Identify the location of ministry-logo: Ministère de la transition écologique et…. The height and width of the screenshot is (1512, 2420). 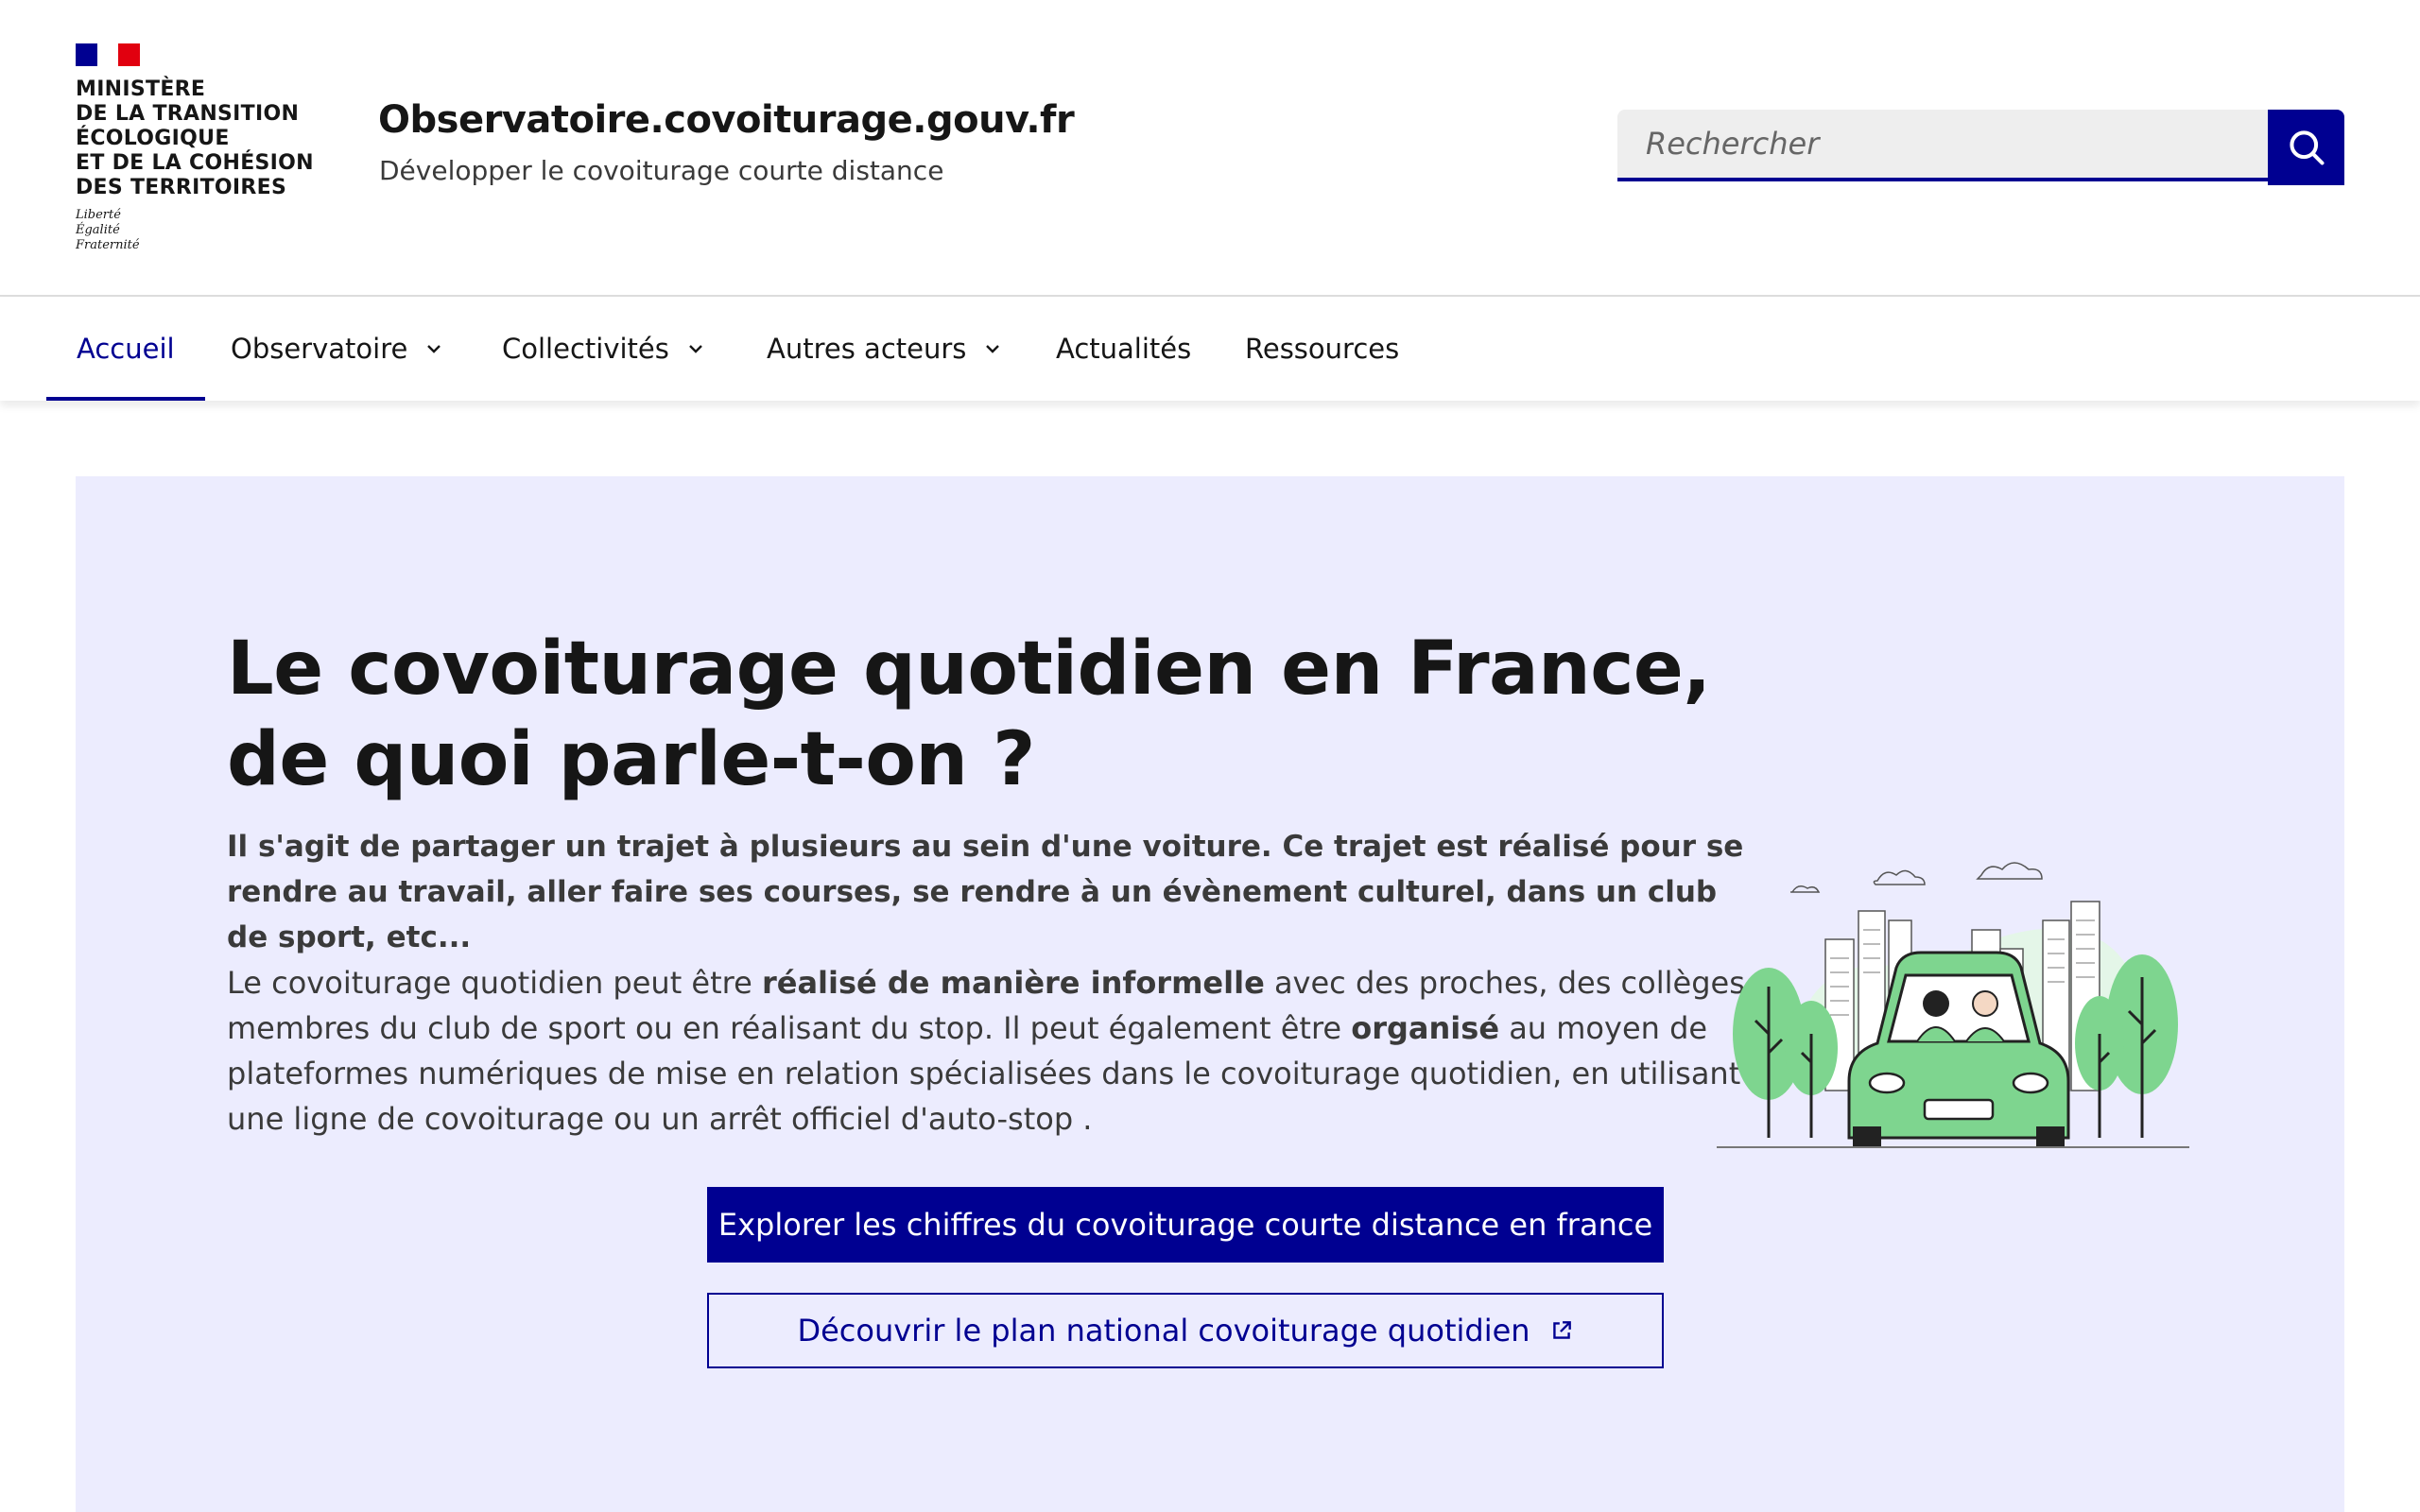
(203, 148).